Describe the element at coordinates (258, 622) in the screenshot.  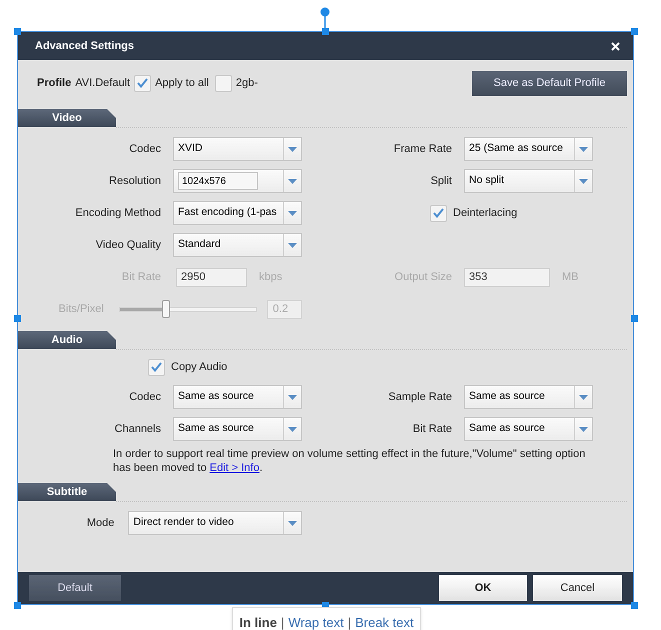
I see `wrap-option-link: In line` at that location.